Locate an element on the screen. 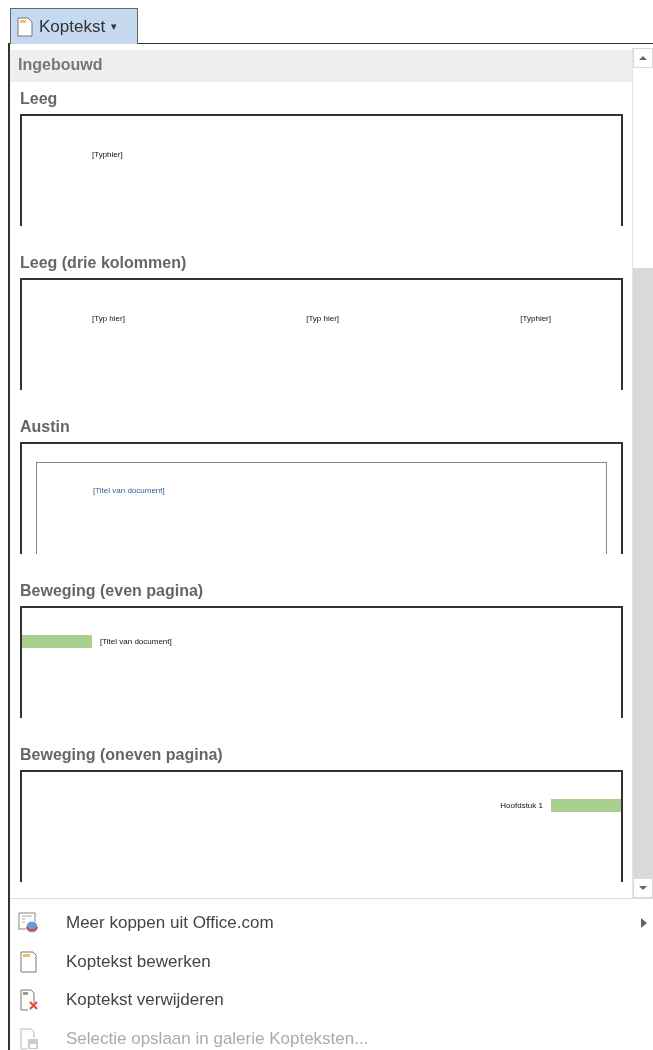  header-preview: [Typhier] is located at coordinates (321, 170).